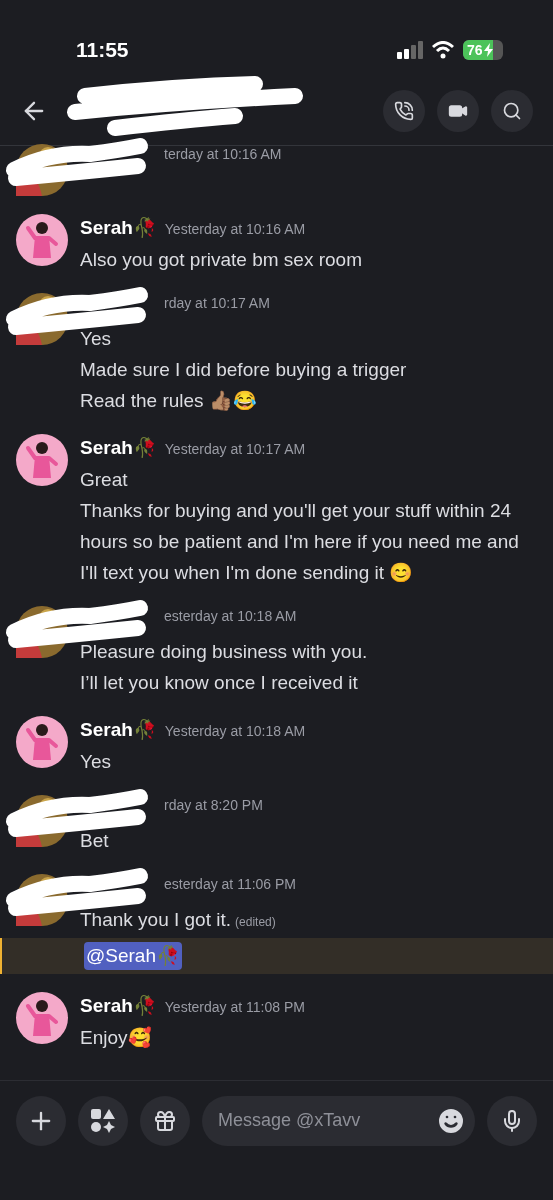 The image size is (553, 1200). Describe the element at coordinates (41, 1120) in the screenshot. I see `add-button` at that location.